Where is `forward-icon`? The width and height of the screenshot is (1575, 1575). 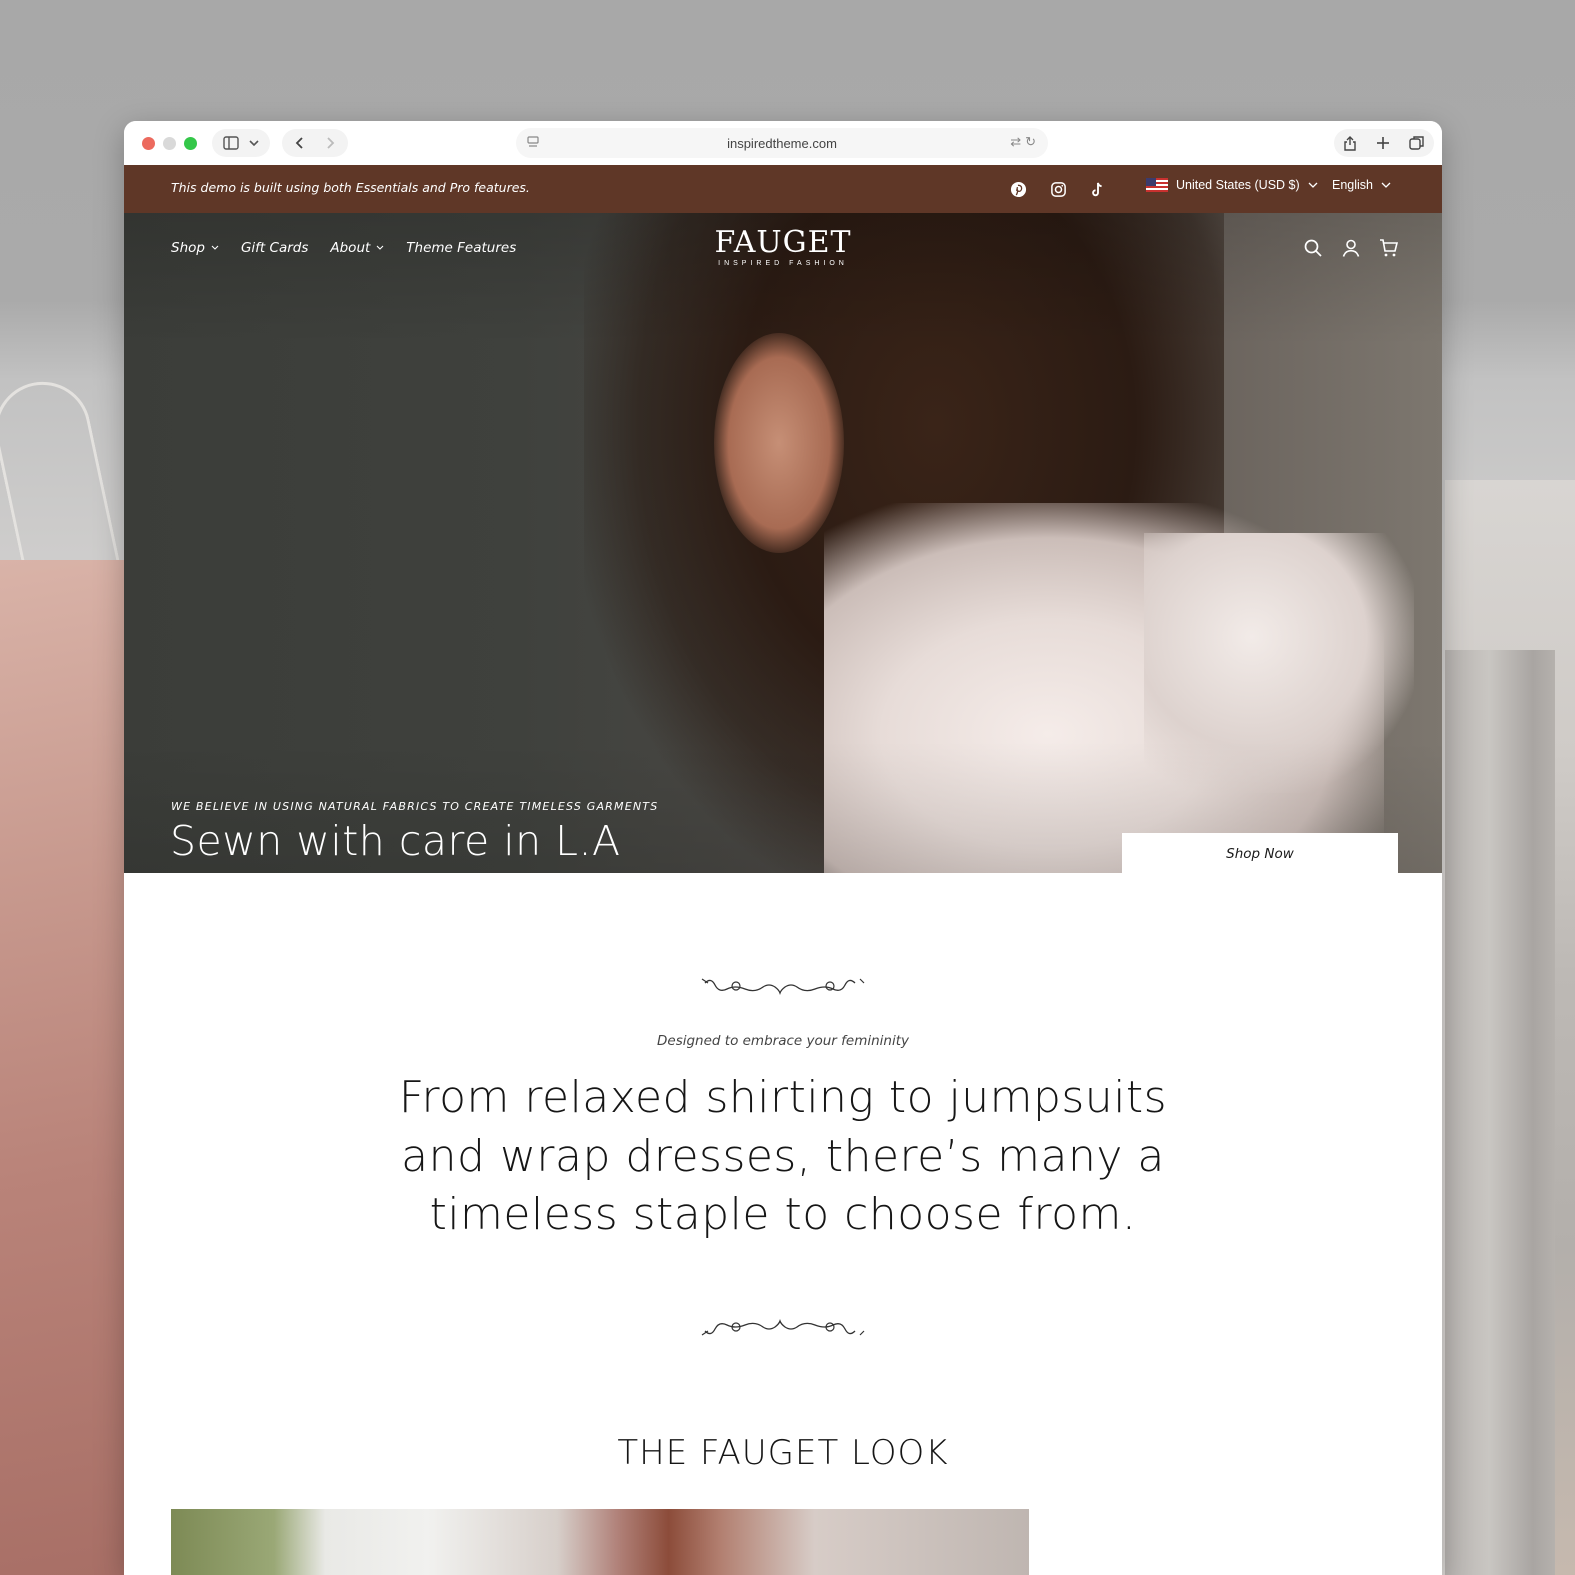 forward-icon is located at coordinates (330, 143).